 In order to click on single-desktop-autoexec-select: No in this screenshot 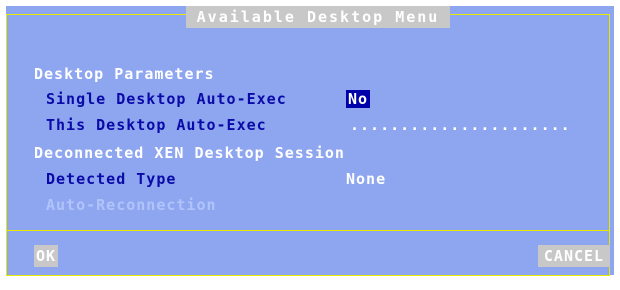, I will do `click(358, 99)`.